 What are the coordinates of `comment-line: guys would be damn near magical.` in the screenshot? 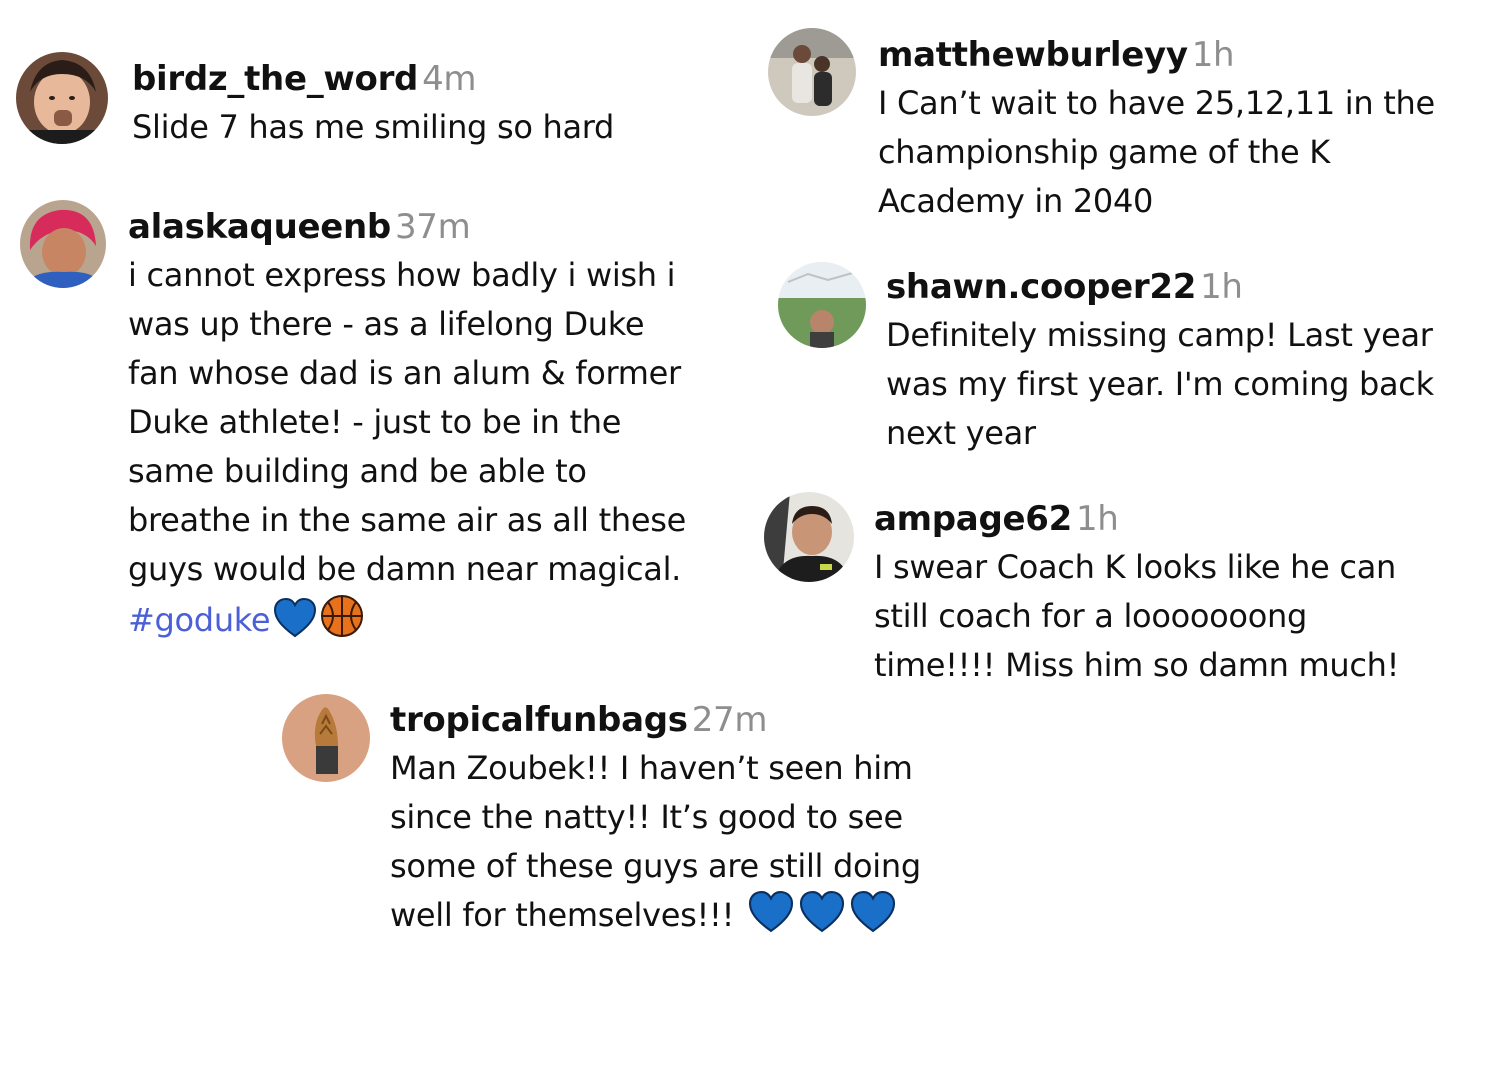 It's located at (405, 569).